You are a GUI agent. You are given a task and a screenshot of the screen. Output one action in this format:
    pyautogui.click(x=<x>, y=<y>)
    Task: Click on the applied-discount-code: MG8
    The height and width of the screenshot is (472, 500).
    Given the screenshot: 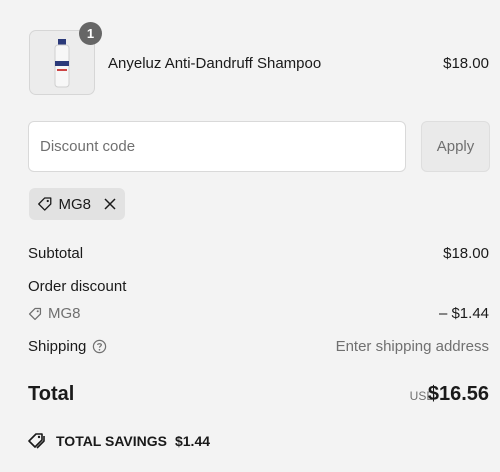 What is the action you would take?
    pyautogui.click(x=74, y=204)
    